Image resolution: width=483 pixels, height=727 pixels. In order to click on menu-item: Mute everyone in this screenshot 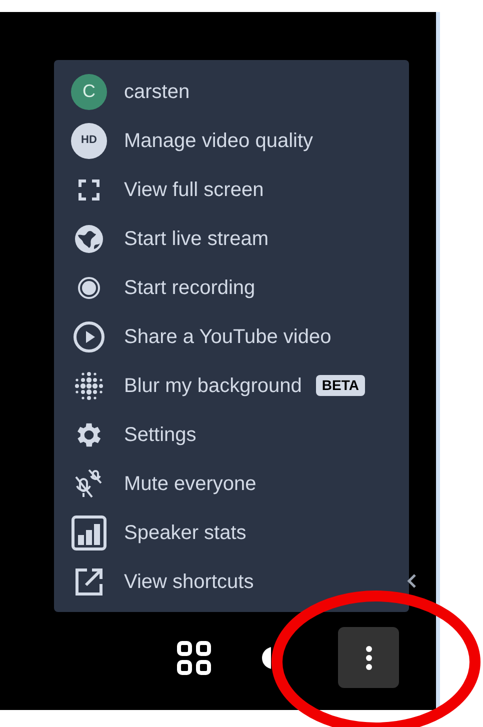, I will do `click(231, 483)`.